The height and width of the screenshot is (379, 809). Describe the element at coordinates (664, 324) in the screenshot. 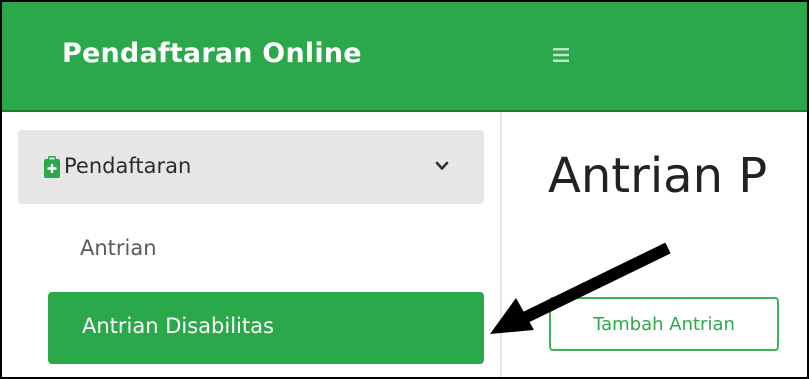

I see `add-queue-button: Tambah Antrian` at that location.